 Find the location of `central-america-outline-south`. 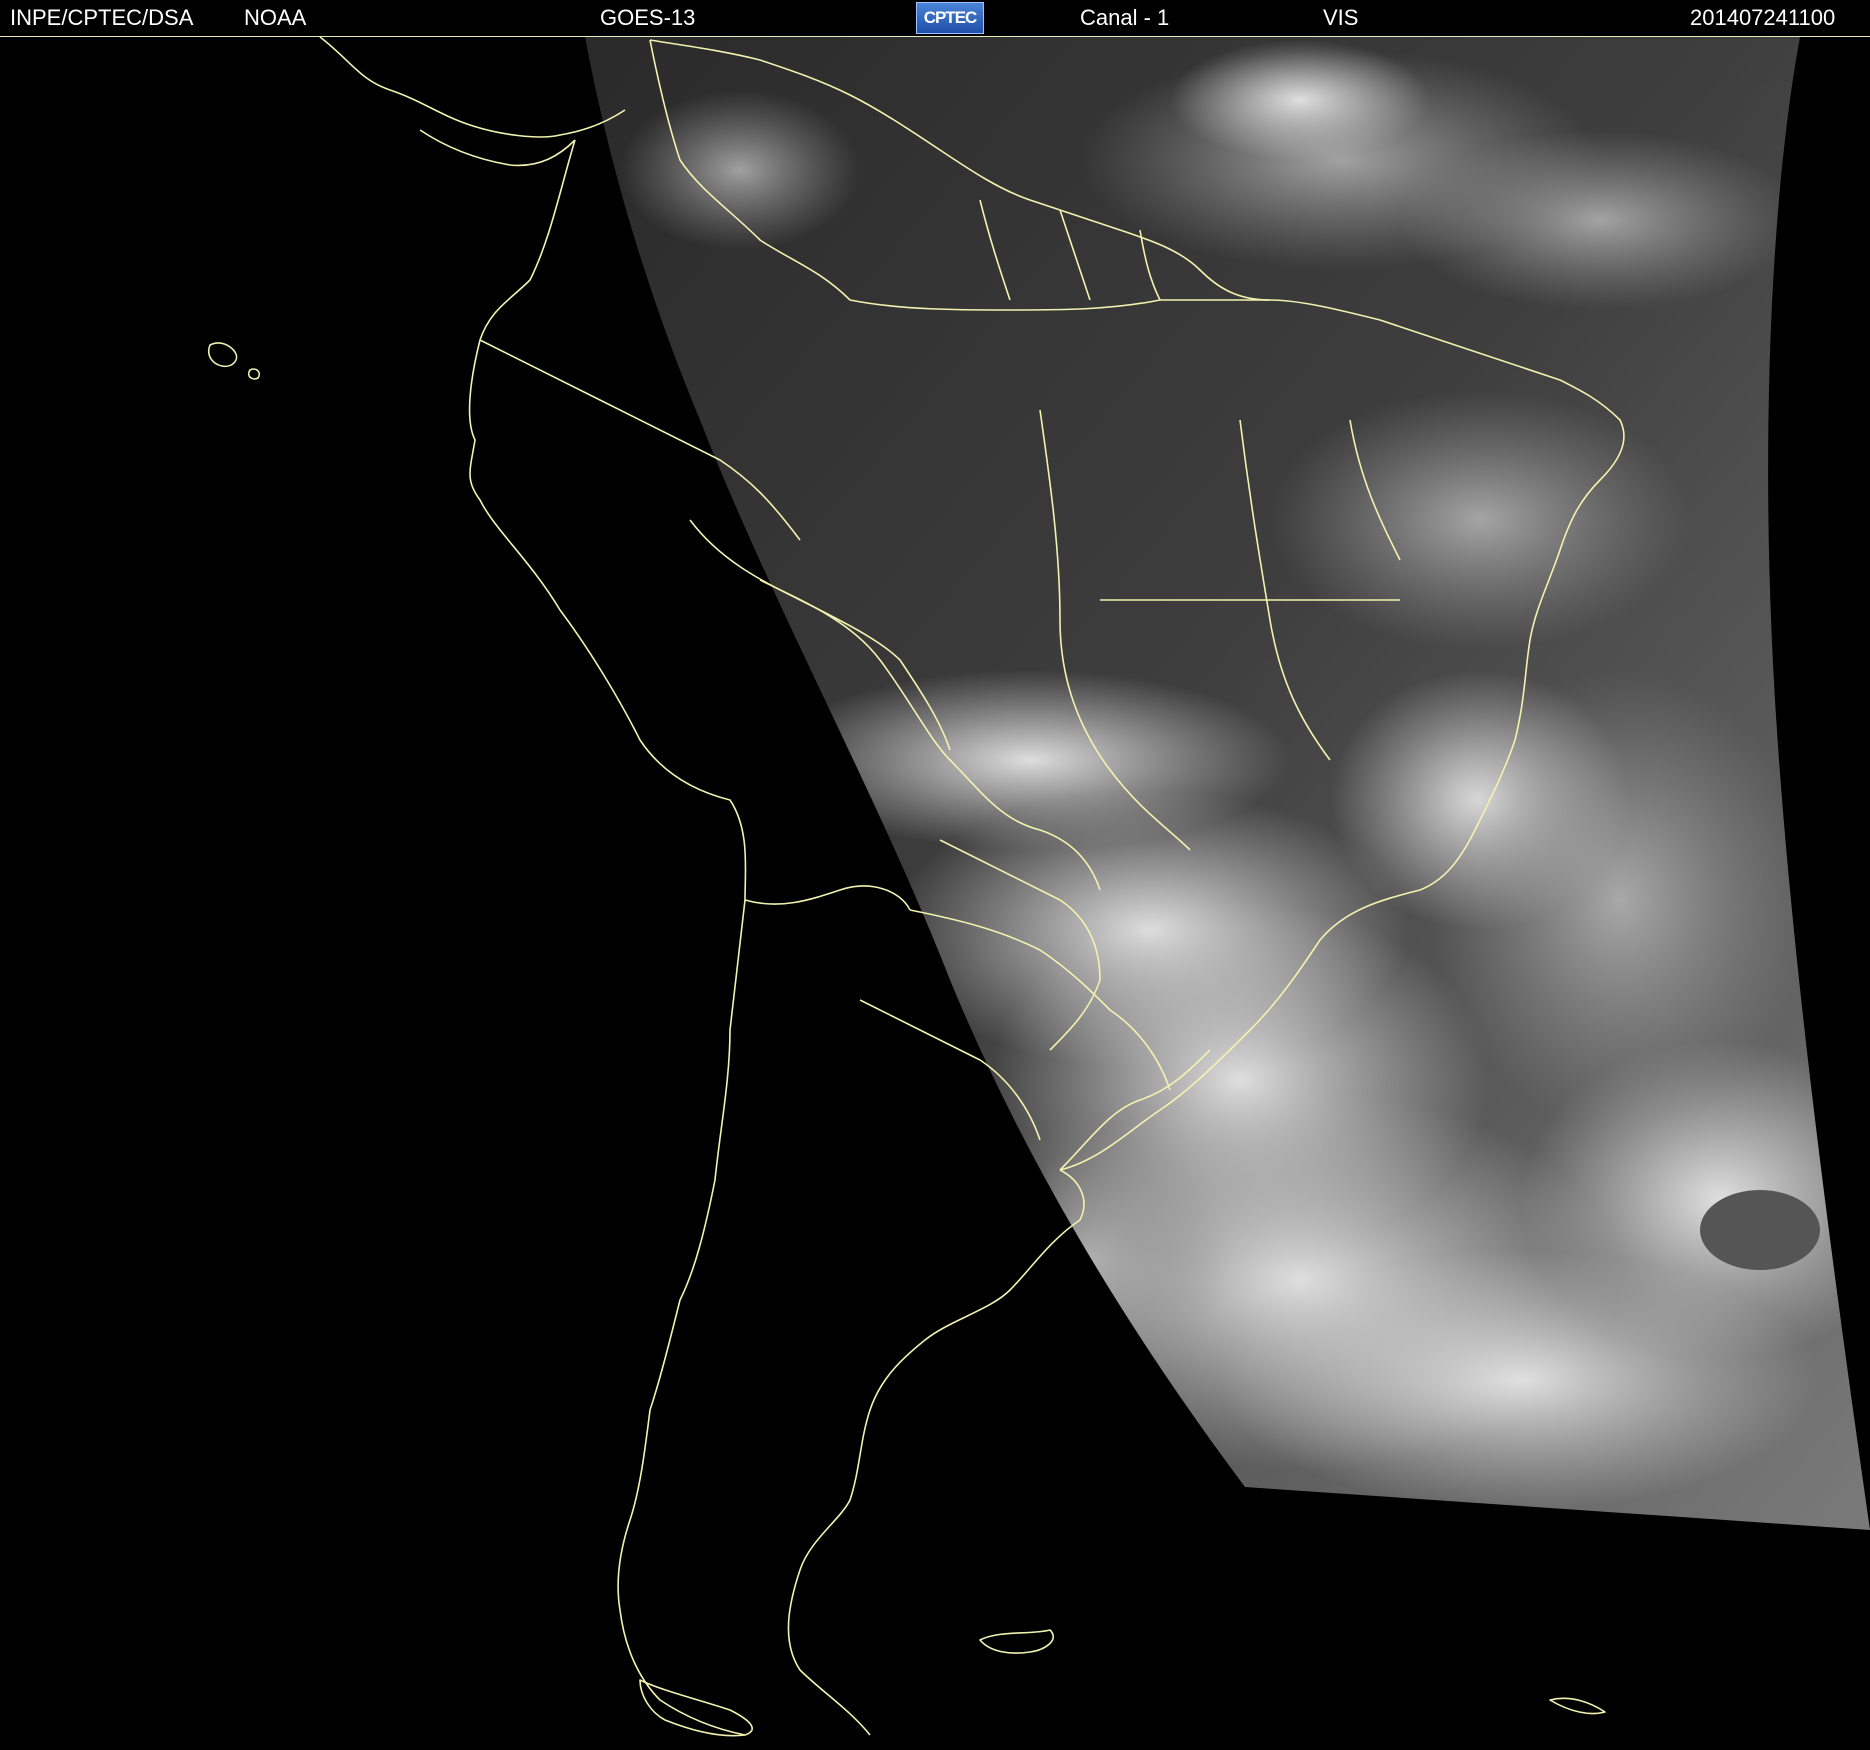

central-america-outline-south is located at coordinates (497, 148).